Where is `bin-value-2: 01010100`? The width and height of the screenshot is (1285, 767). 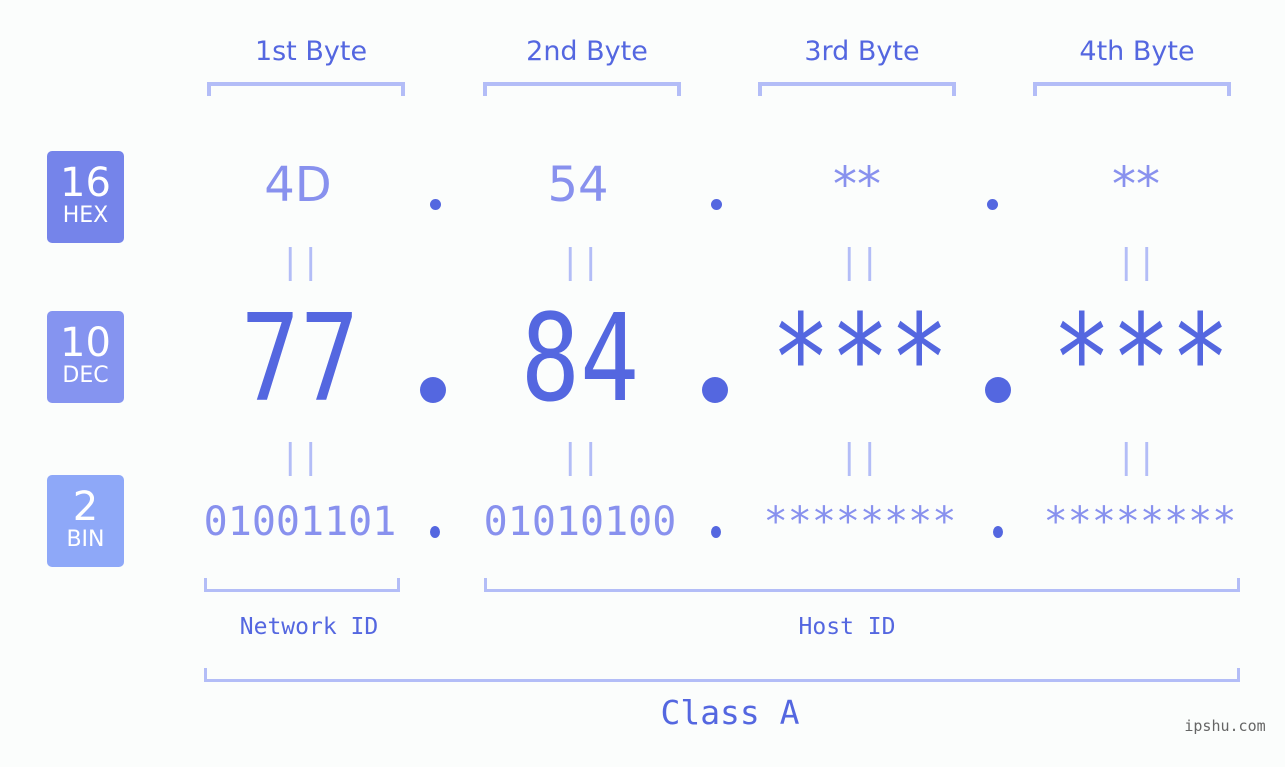
bin-value-2: 01010100 is located at coordinates (580, 522).